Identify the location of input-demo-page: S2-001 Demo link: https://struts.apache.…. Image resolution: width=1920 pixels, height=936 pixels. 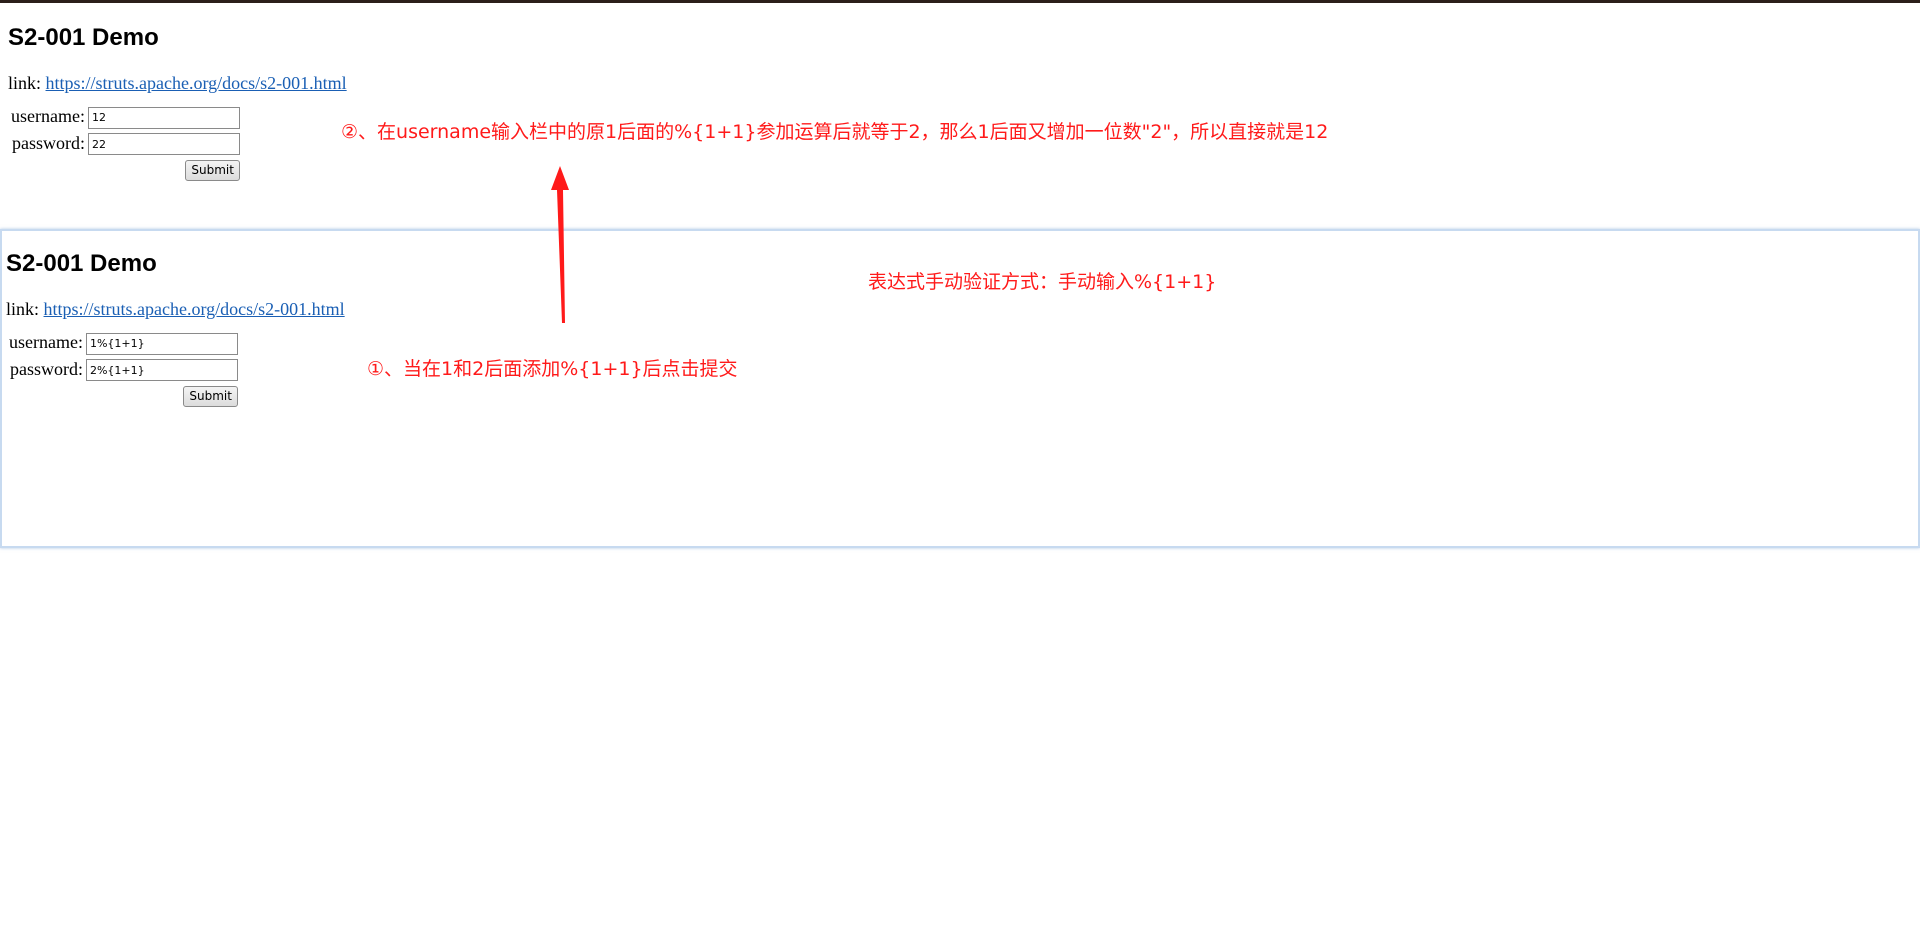
(175, 327).